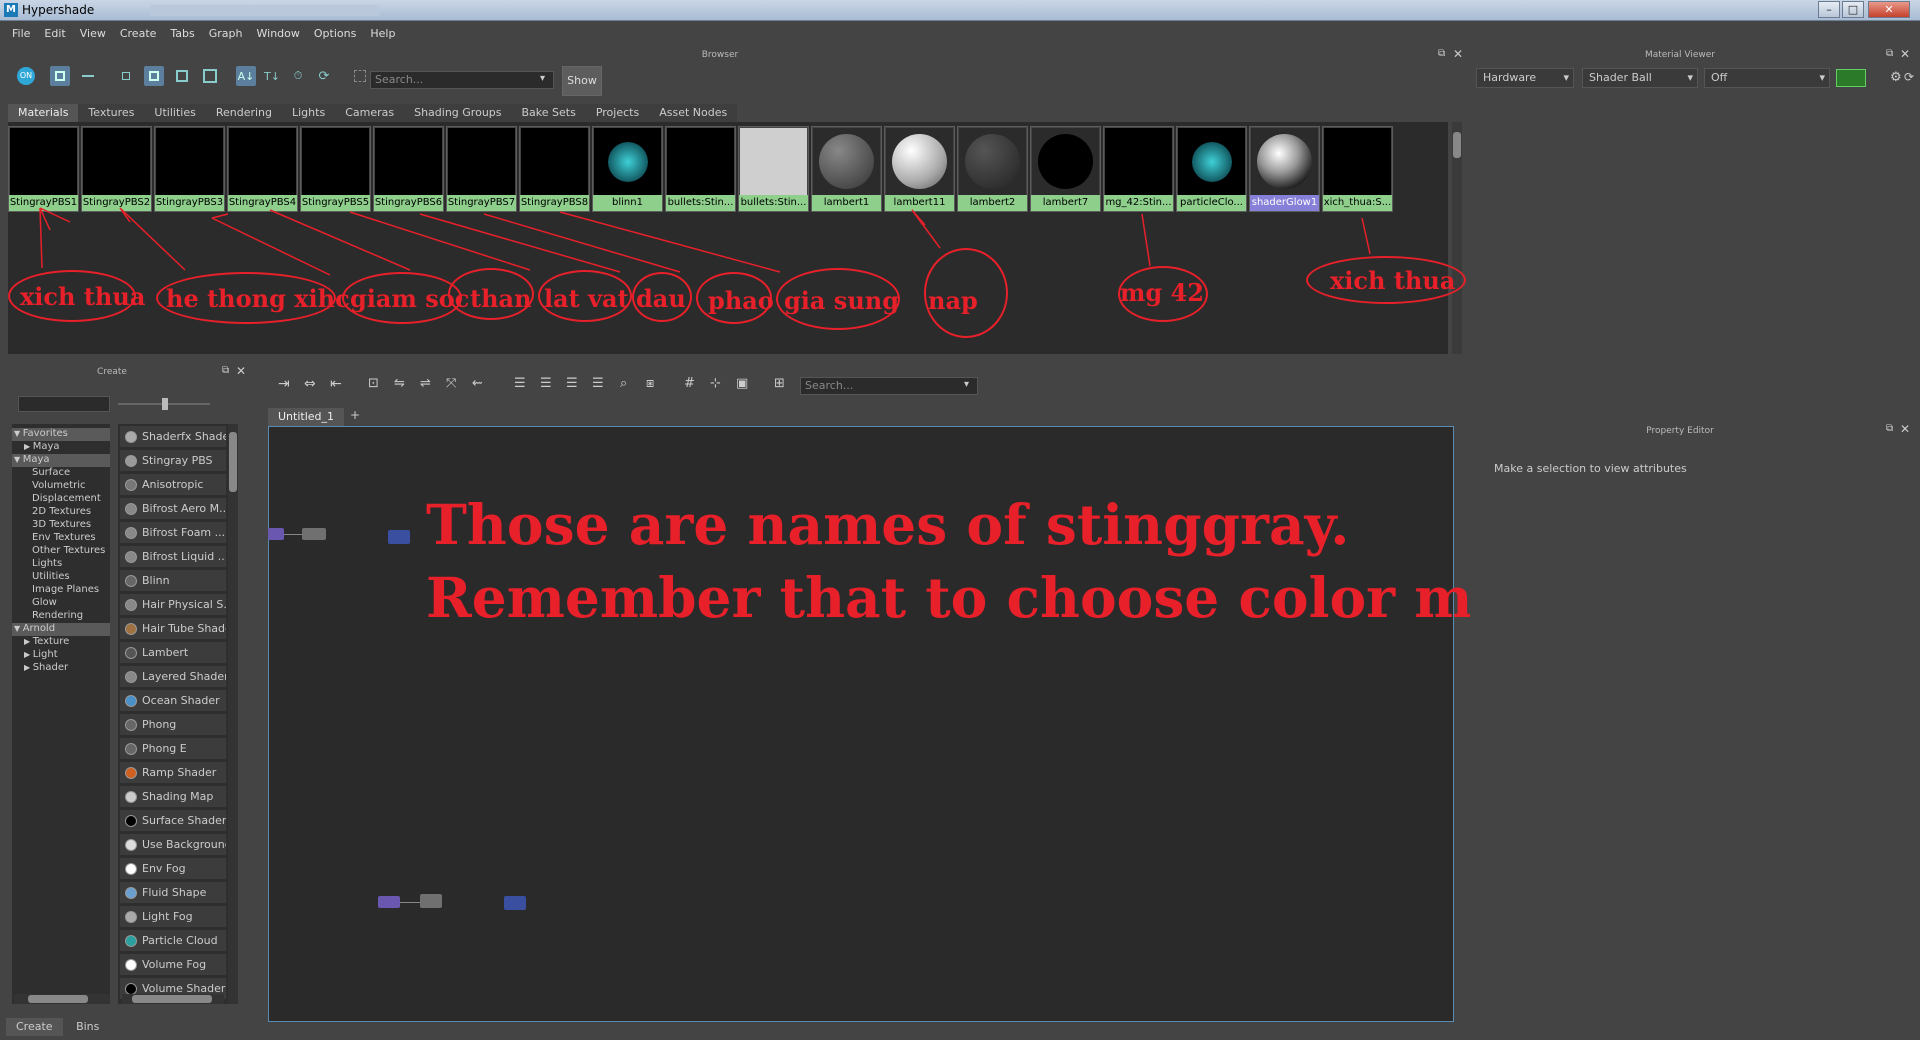  What do you see at coordinates (51, 525) in the screenshot?
I see `tree-item: 3D Textures` at bounding box center [51, 525].